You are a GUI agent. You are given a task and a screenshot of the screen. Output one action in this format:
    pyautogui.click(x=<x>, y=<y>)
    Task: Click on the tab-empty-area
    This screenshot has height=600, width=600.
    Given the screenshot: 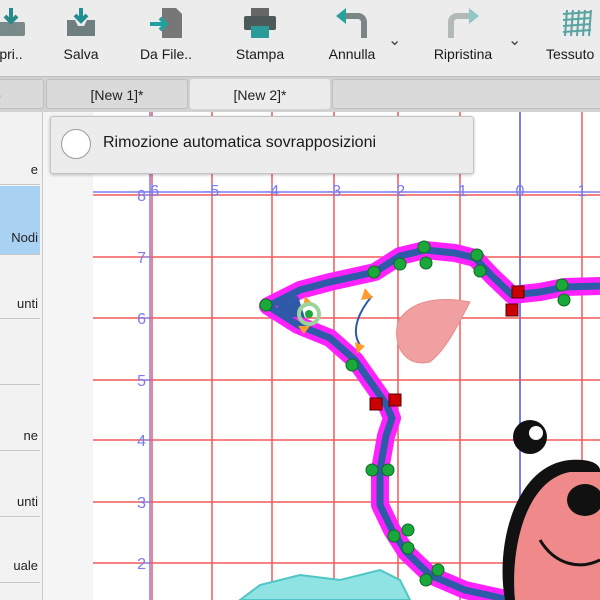 What is the action you would take?
    pyautogui.click(x=466, y=94)
    